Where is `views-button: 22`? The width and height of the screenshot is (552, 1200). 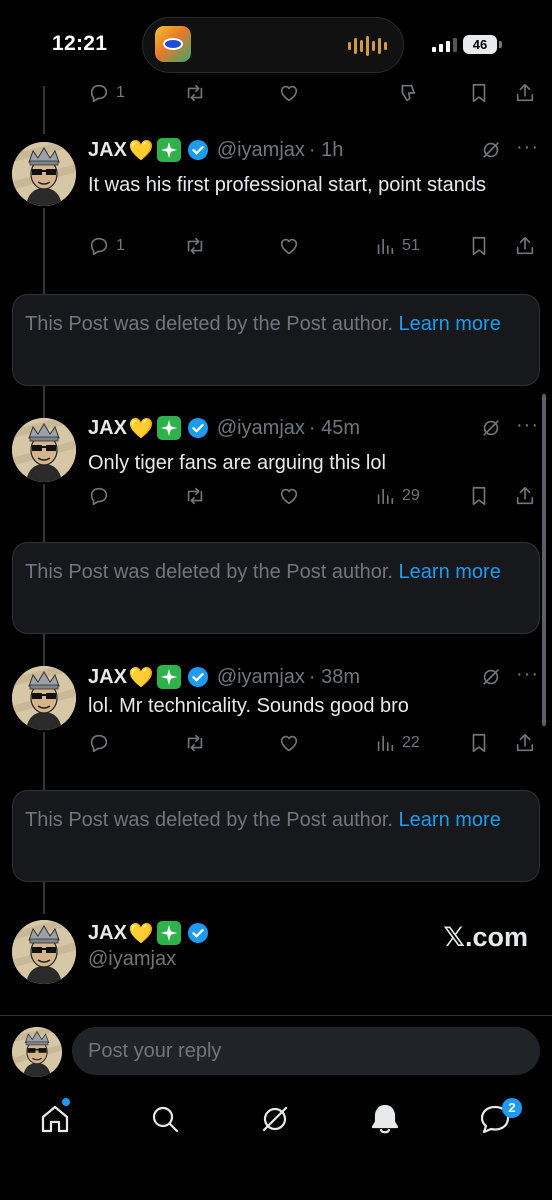
views-button: 22 is located at coordinates (397, 743).